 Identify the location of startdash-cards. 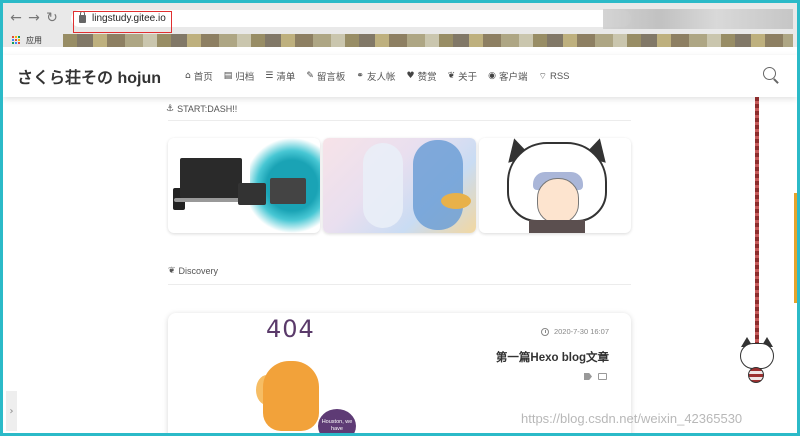
(399, 185).